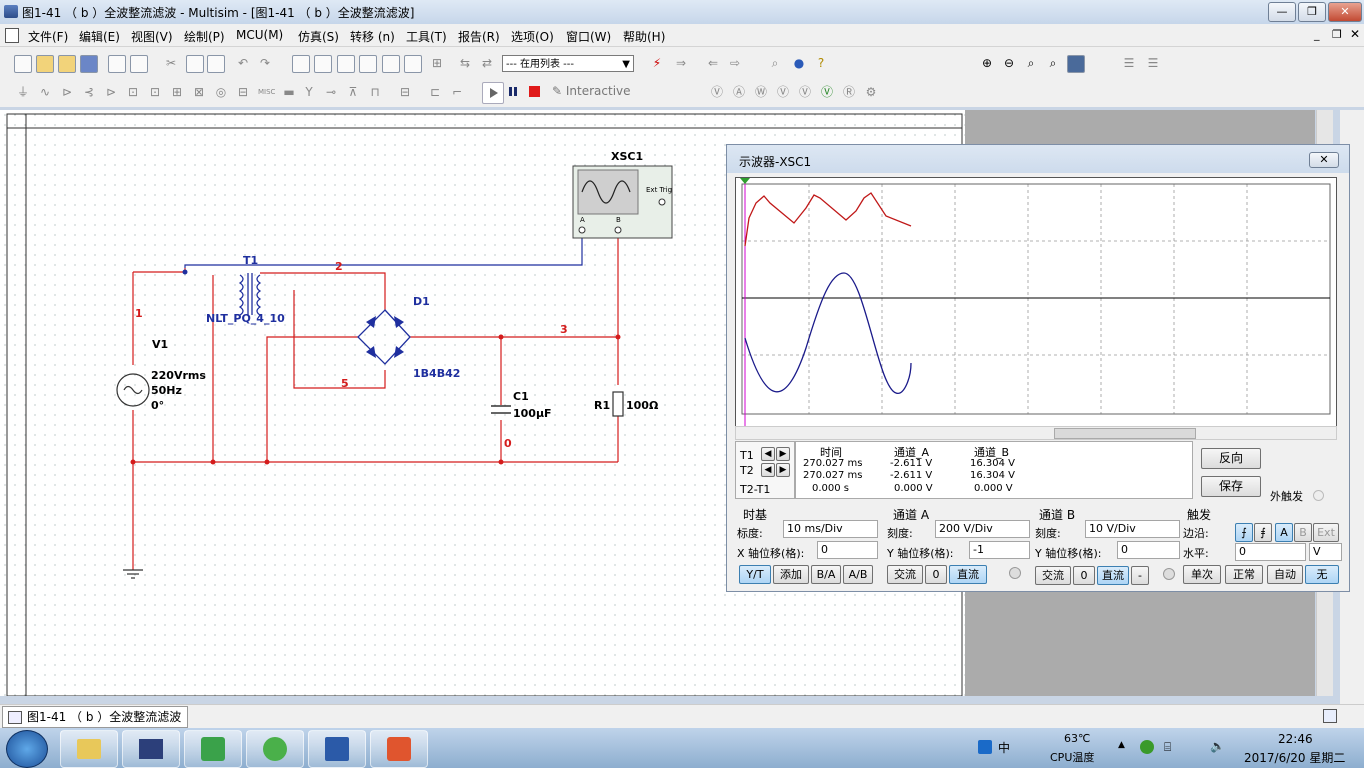 This screenshot has height=768, width=1364. What do you see at coordinates (23, 92) in the screenshot?
I see `source-component-icon: ⏚` at bounding box center [23, 92].